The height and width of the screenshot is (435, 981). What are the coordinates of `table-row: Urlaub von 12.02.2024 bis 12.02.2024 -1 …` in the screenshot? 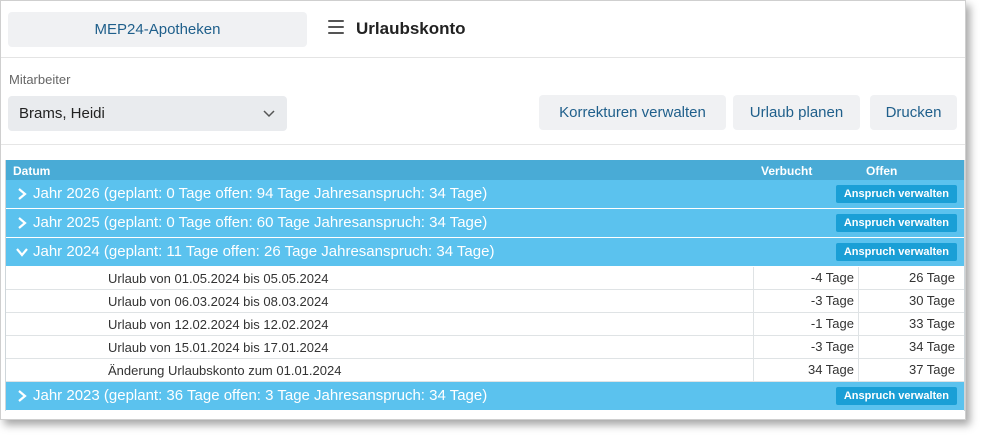 It's located at (485, 324).